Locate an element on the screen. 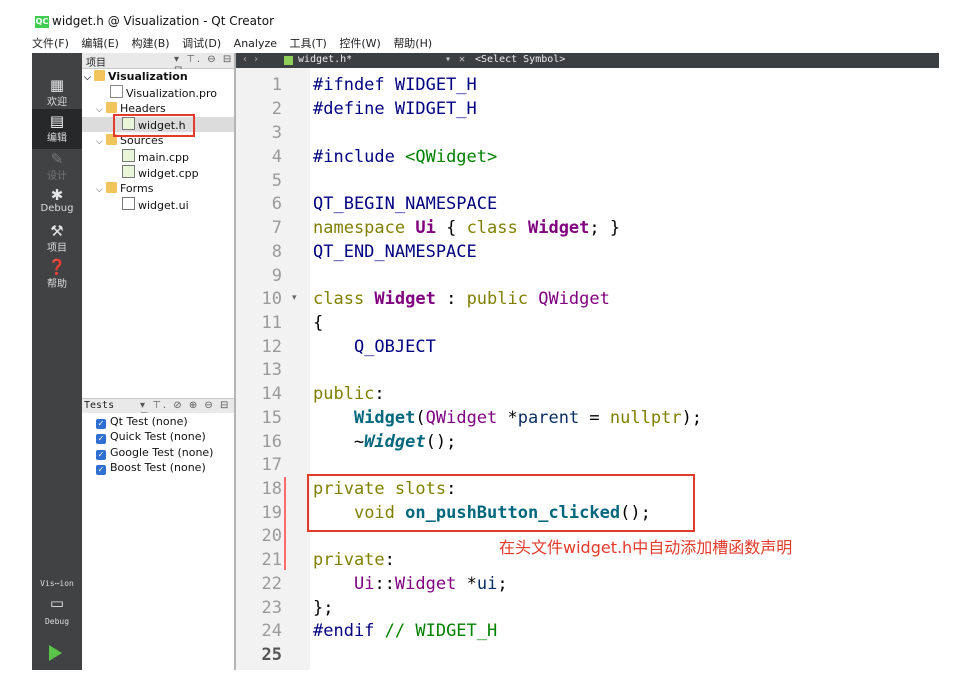 The height and width of the screenshot is (683, 971). mode-design: ✎ 设计 is located at coordinates (57, 166).